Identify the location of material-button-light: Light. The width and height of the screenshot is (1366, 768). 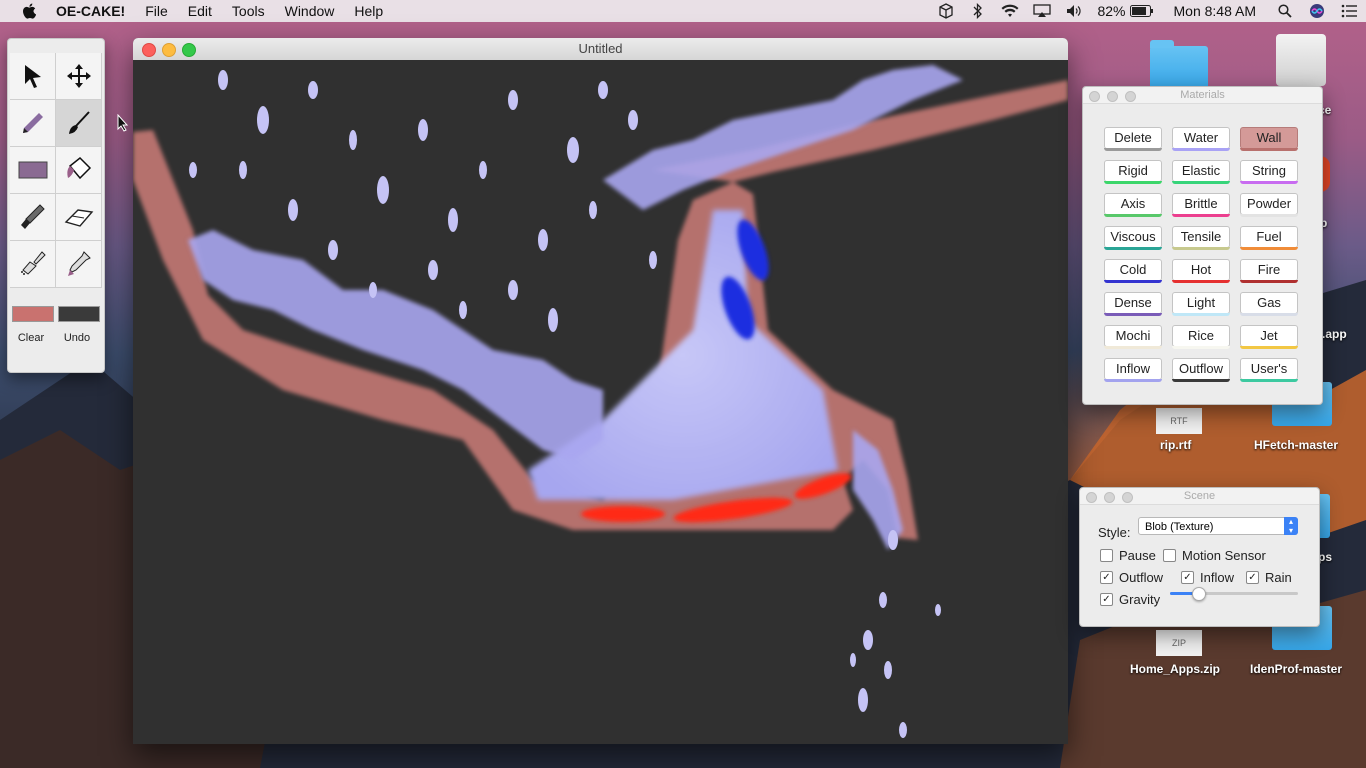
(1201, 304).